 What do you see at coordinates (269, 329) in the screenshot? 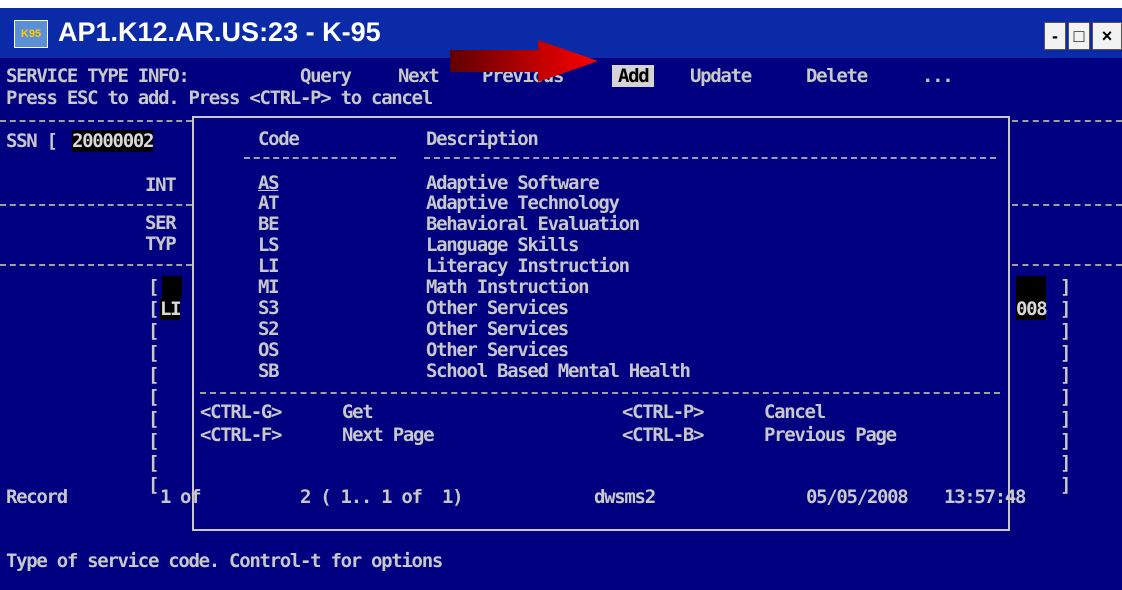
I see `code-item: S2` at bounding box center [269, 329].